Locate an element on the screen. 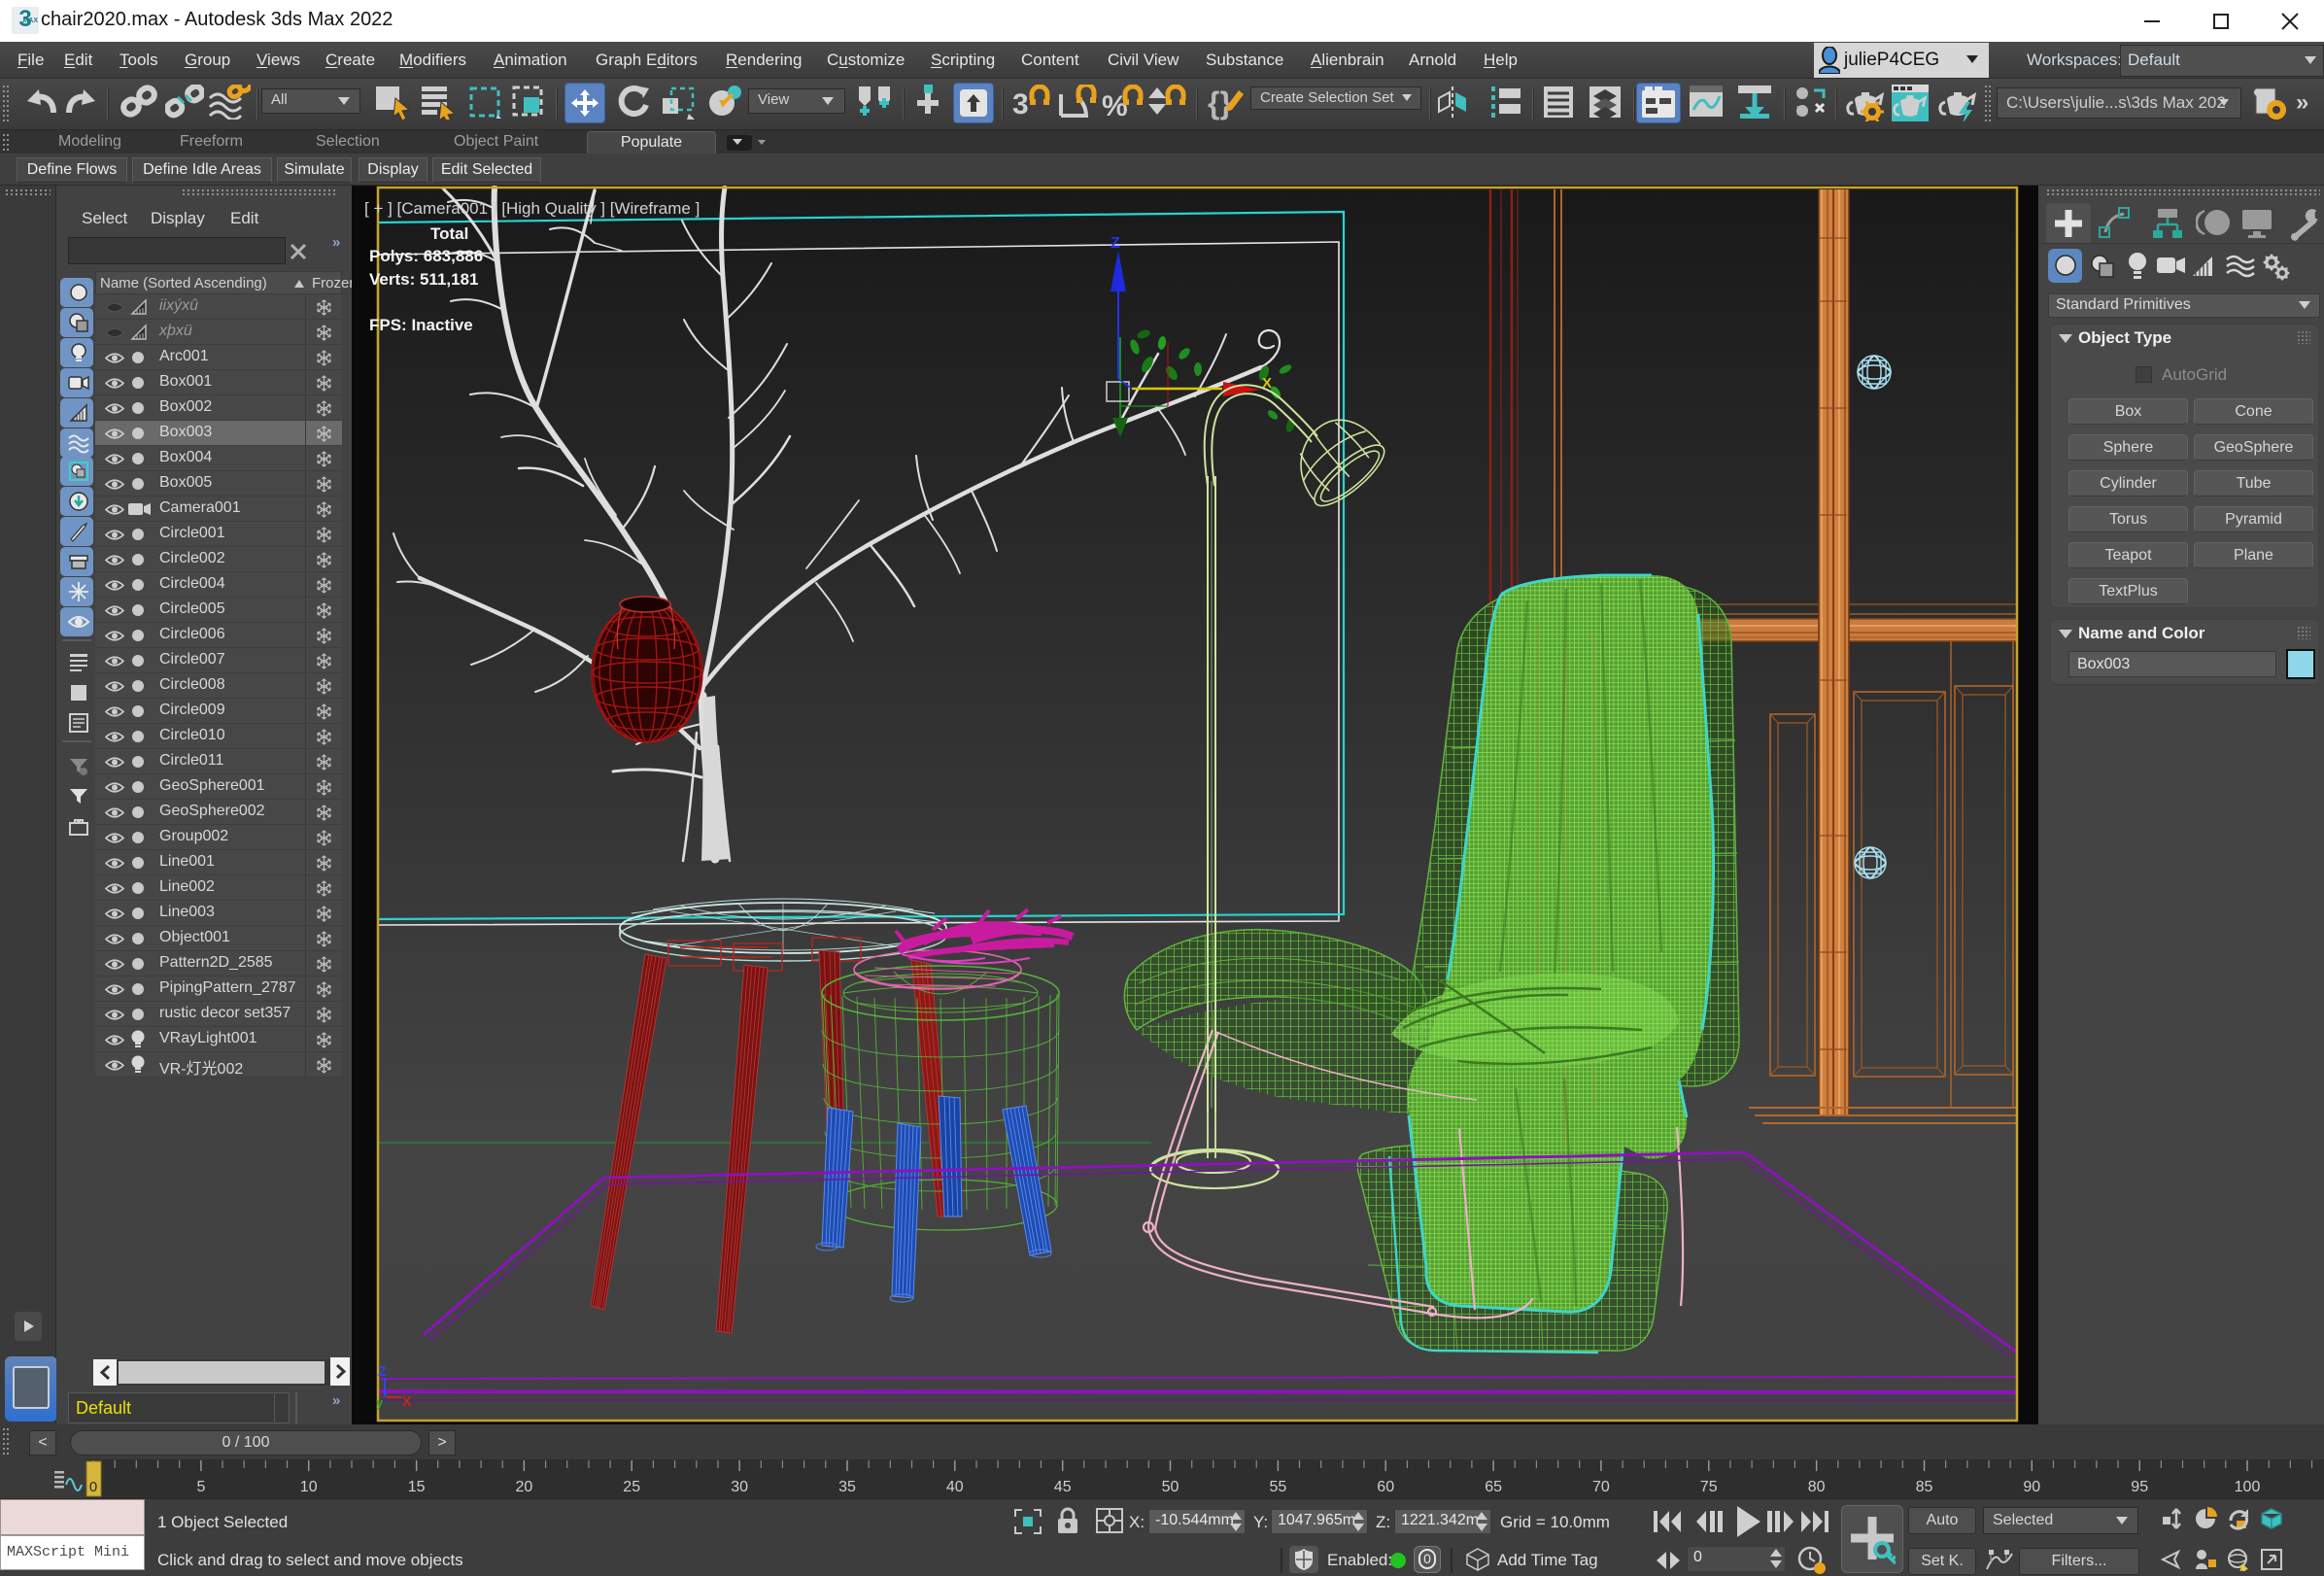 The height and width of the screenshot is (1576, 2324). svg-text: 60 is located at coordinates (1386, 1487).